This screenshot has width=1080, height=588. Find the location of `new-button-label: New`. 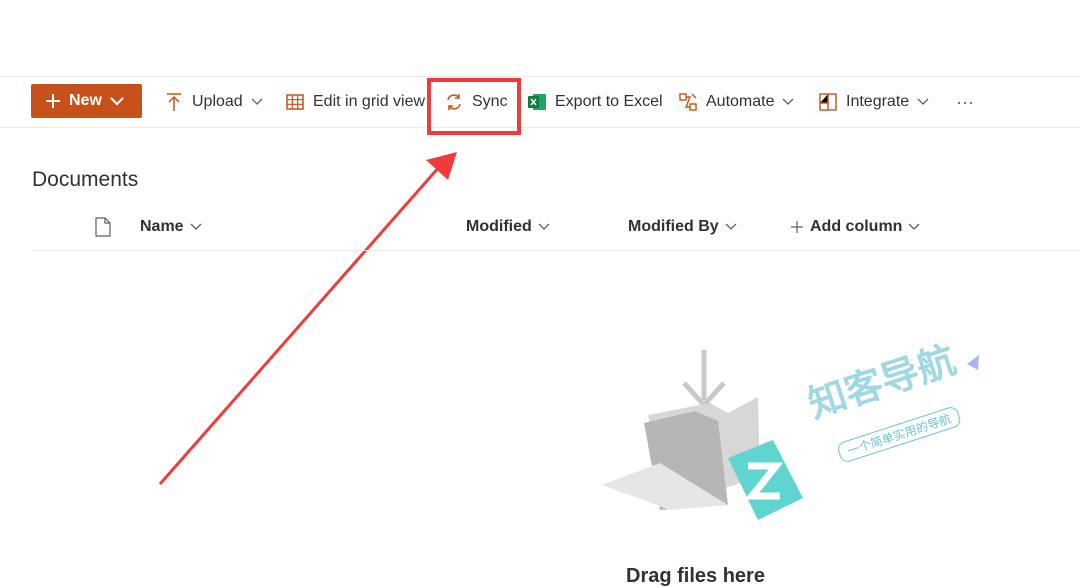

new-button-label: New is located at coordinates (85, 100).